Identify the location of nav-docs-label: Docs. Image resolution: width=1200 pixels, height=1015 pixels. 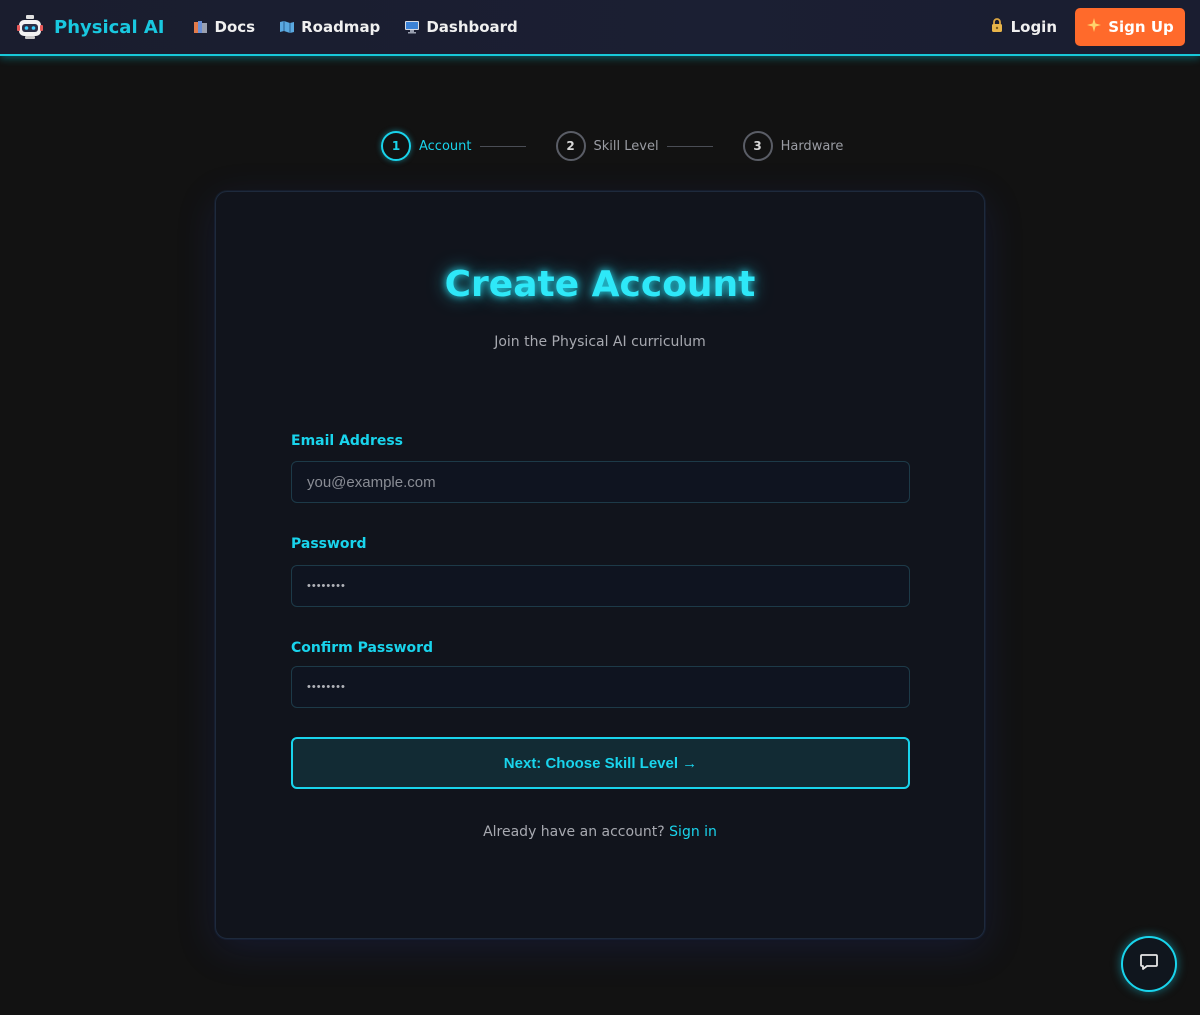
(235, 27).